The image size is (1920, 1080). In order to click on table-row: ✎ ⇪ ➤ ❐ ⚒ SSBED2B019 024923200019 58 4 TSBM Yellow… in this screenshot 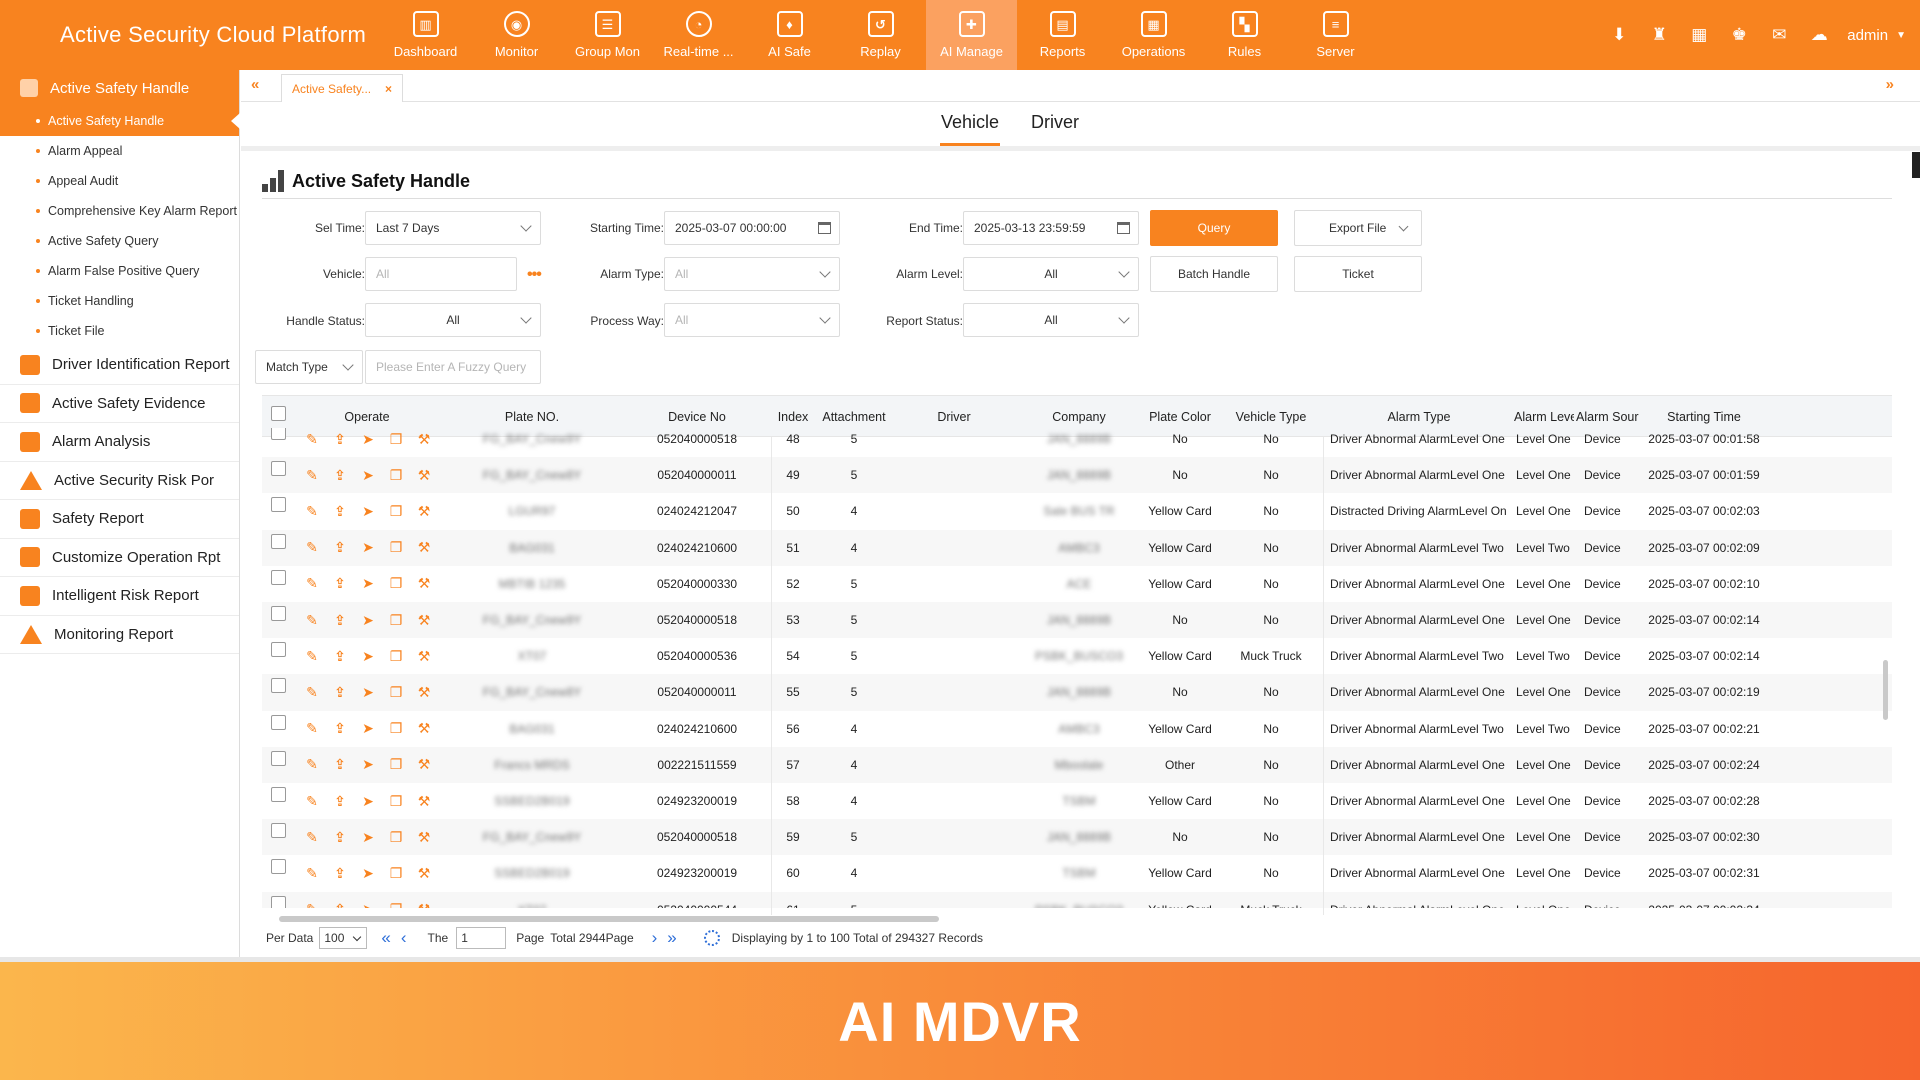, I will do `click(1077, 801)`.